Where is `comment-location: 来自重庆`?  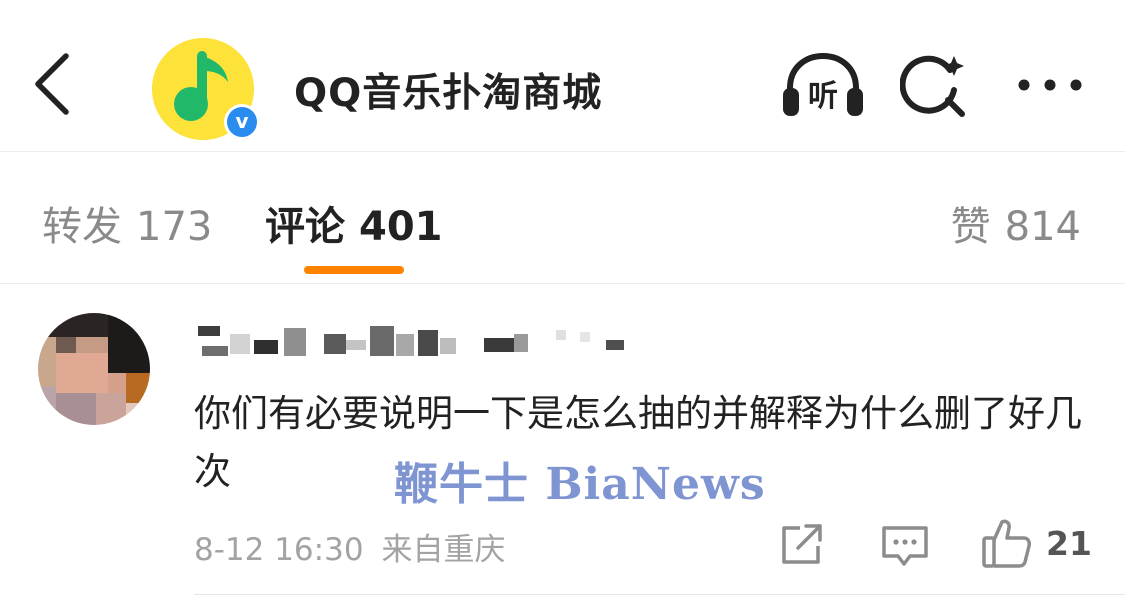 comment-location: 来自重庆 is located at coordinates (443, 550).